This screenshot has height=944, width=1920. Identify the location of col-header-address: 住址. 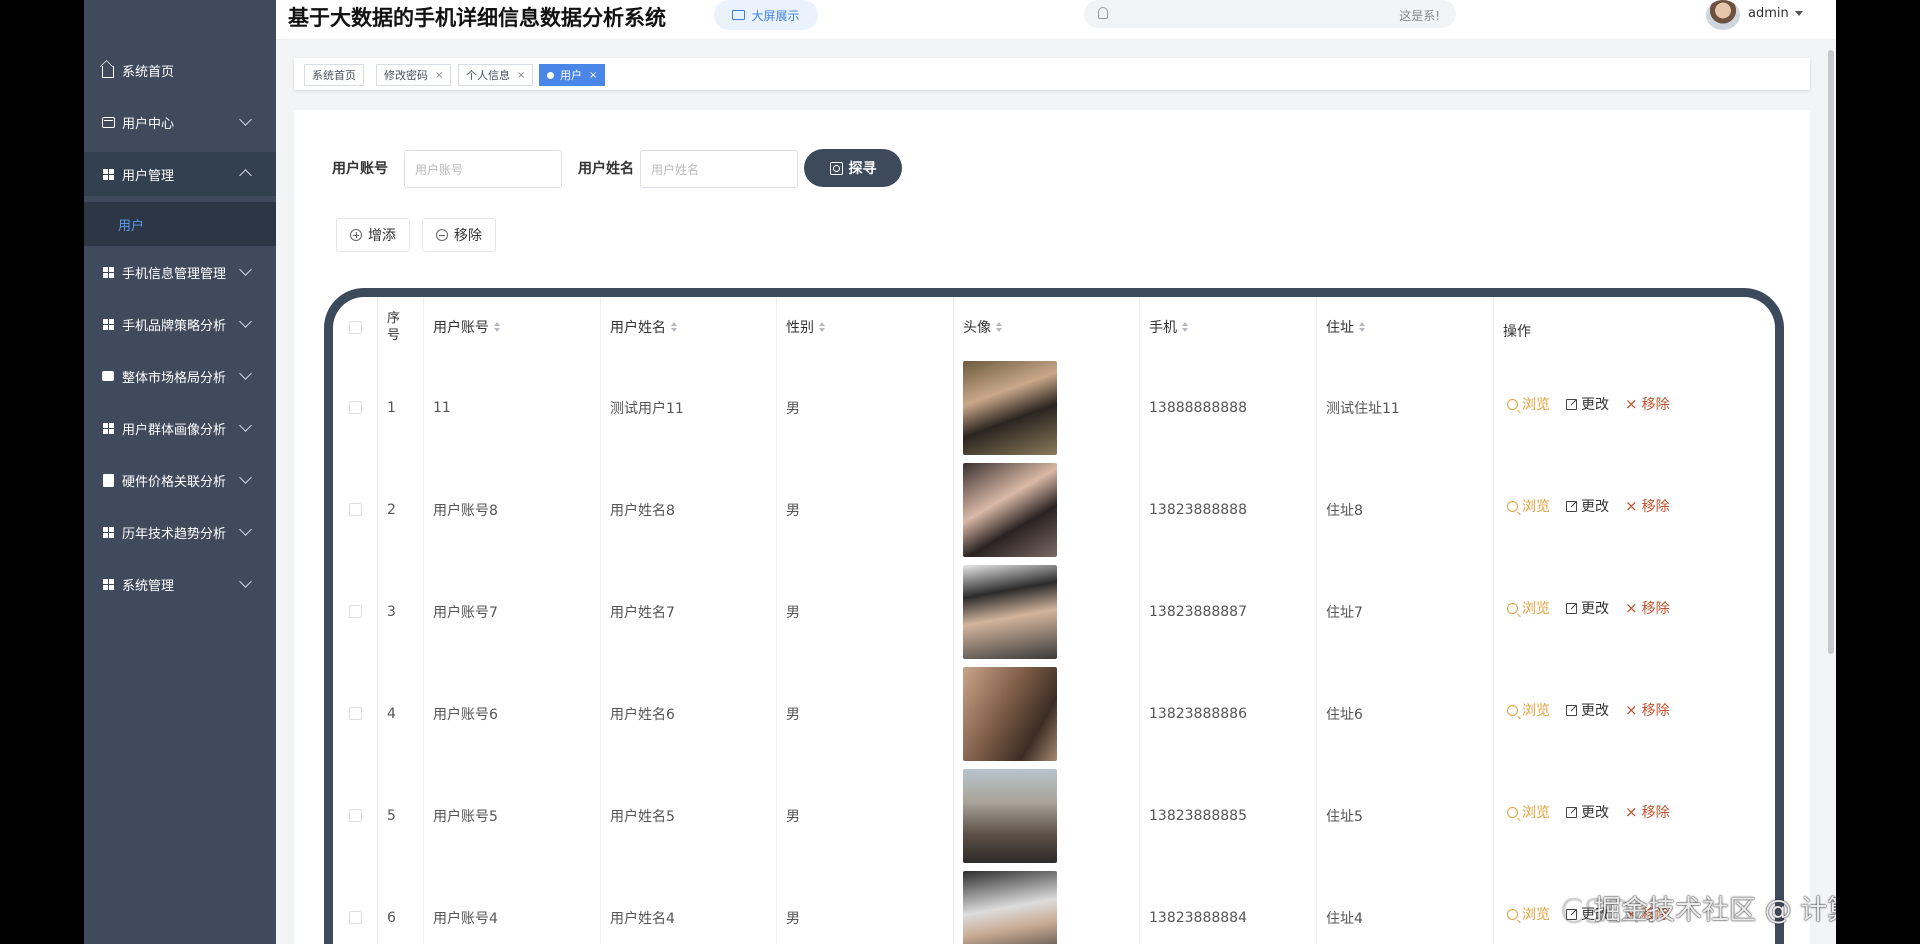
(1345, 327).